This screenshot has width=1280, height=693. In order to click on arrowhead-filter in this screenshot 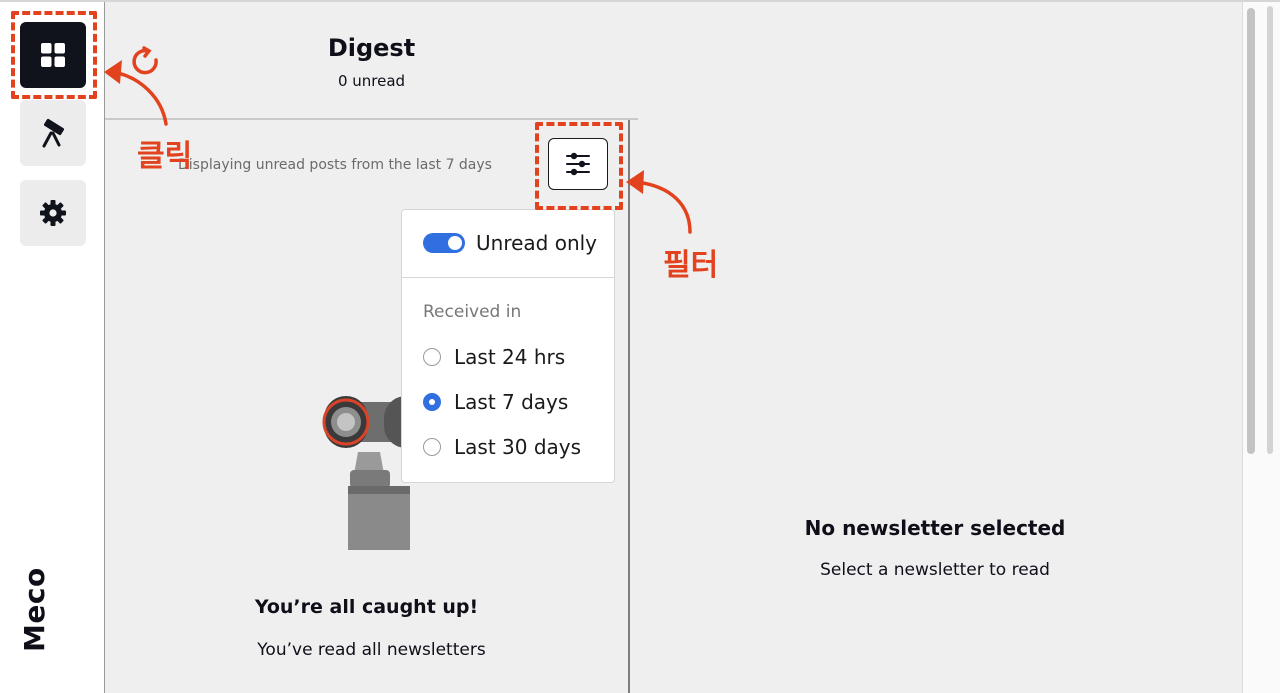, I will do `click(635, 182)`.